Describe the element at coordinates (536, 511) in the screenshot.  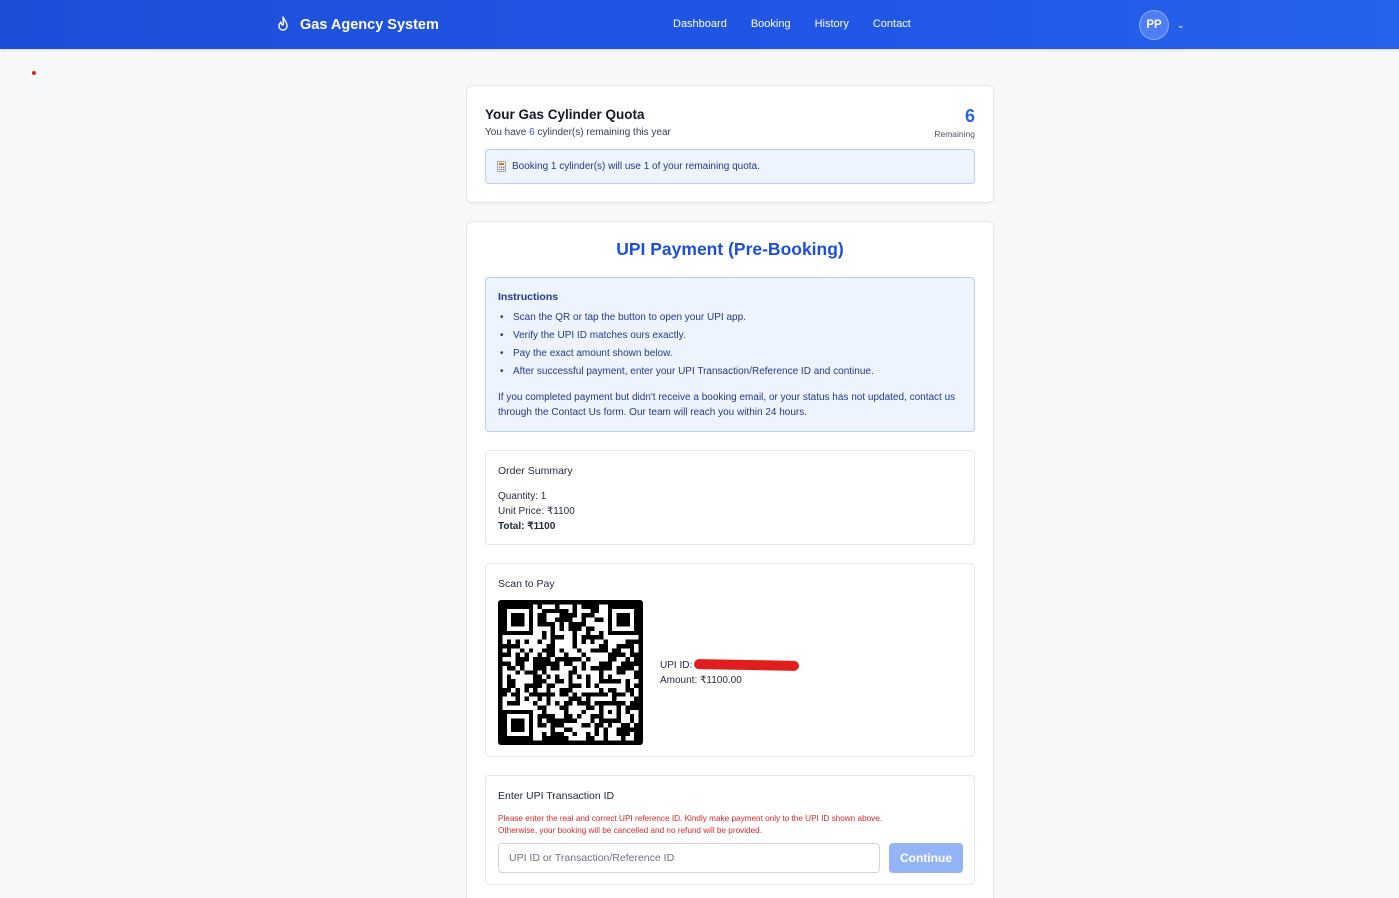
I see `summary-unit-price: Unit Price: ₹1100` at that location.